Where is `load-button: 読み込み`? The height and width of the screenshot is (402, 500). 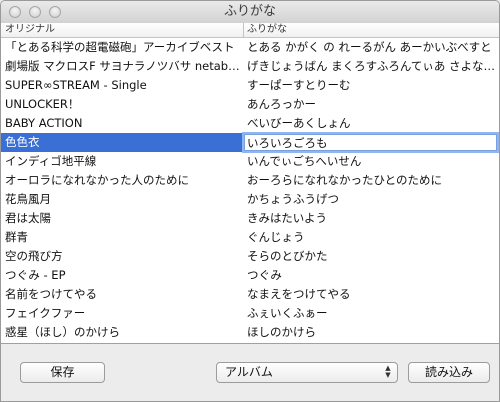
load-button: 読み込み is located at coordinates (449, 372).